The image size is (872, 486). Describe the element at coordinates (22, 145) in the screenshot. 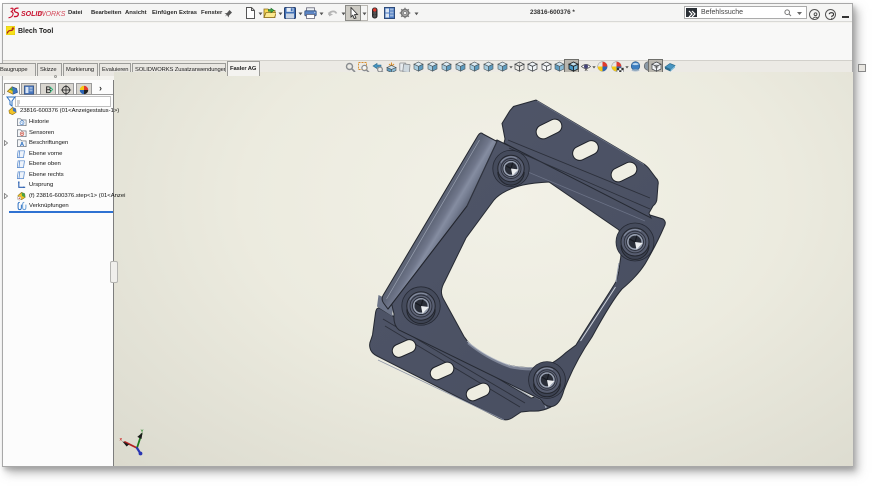

I see `svg-text: A` at that location.